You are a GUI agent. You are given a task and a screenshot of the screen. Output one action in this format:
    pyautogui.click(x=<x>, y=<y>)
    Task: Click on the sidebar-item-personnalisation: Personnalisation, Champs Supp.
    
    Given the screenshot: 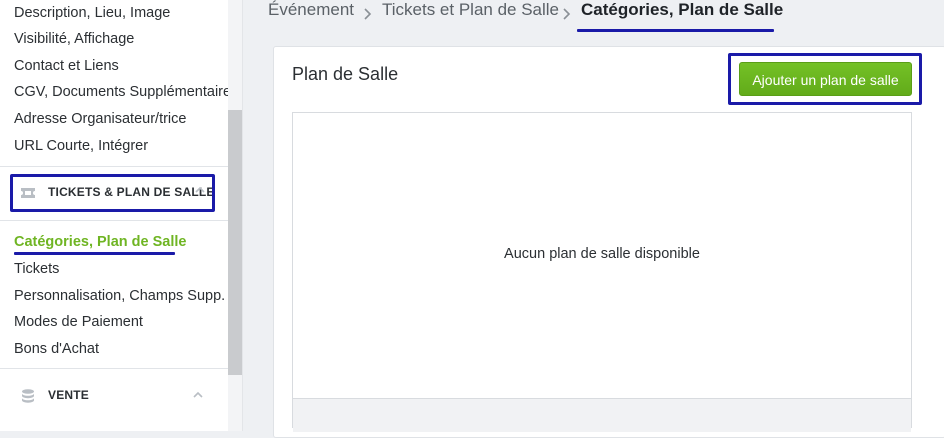 What is the action you would take?
    pyautogui.click(x=119, y=296)
    